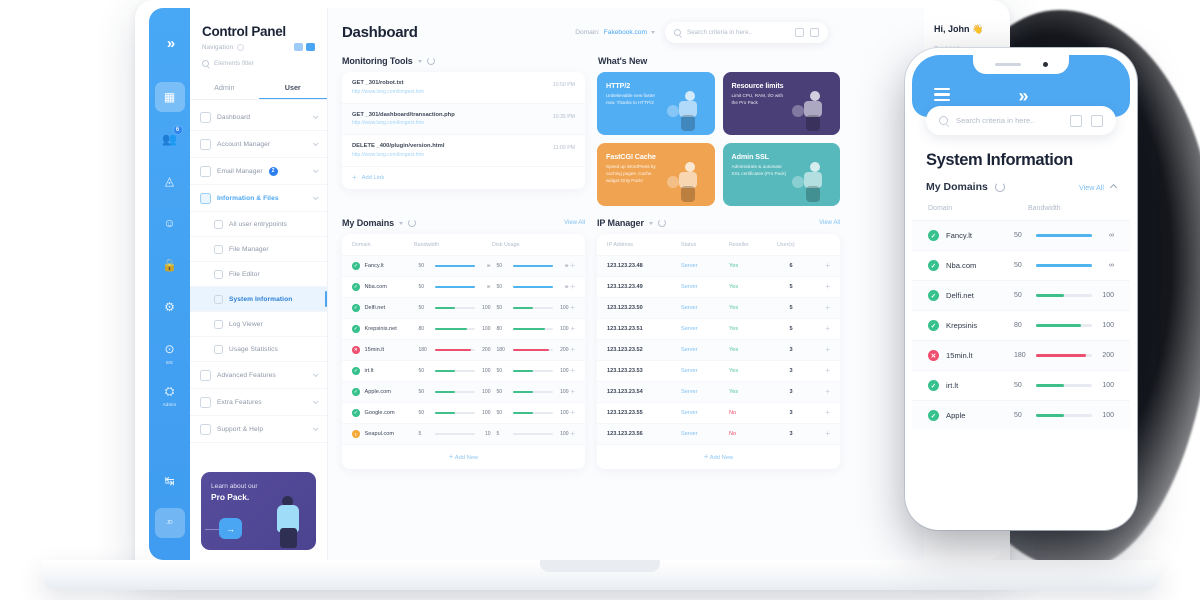 Image resolution: width=1200 pixels, height=600 pixels. What do you see at coordinates (170, 349) in the screenshot?
I see `language-icon: ⊙ EN` at bounding box center [170, 349].